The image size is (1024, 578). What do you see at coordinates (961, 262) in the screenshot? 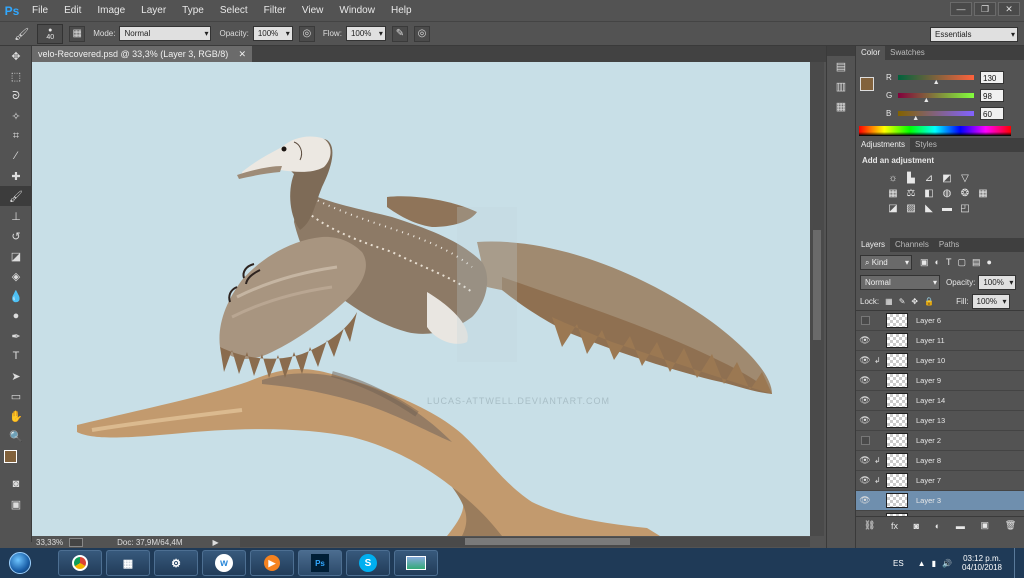
I see `filter-shape-icon: ▢` at bounding box center [961, 262].